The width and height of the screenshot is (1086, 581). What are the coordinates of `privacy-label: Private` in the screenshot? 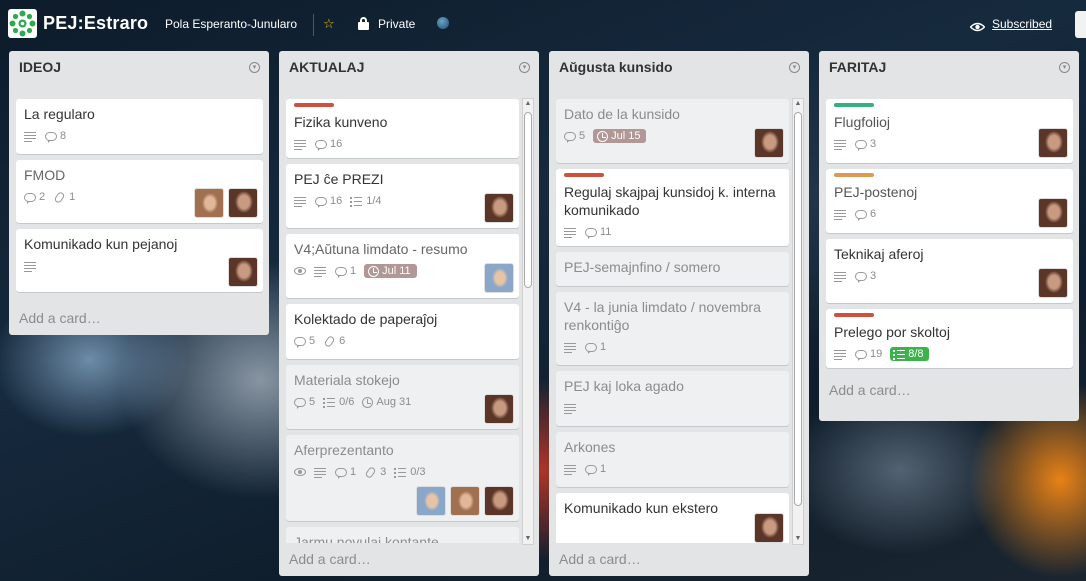 It's located at (396, 24).